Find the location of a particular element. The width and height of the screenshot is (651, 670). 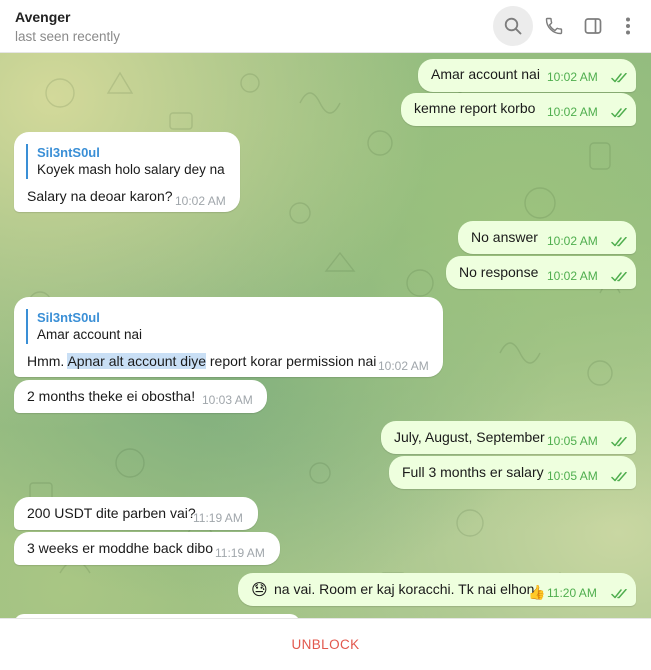

more-icon is located at coordinates (628, 26).